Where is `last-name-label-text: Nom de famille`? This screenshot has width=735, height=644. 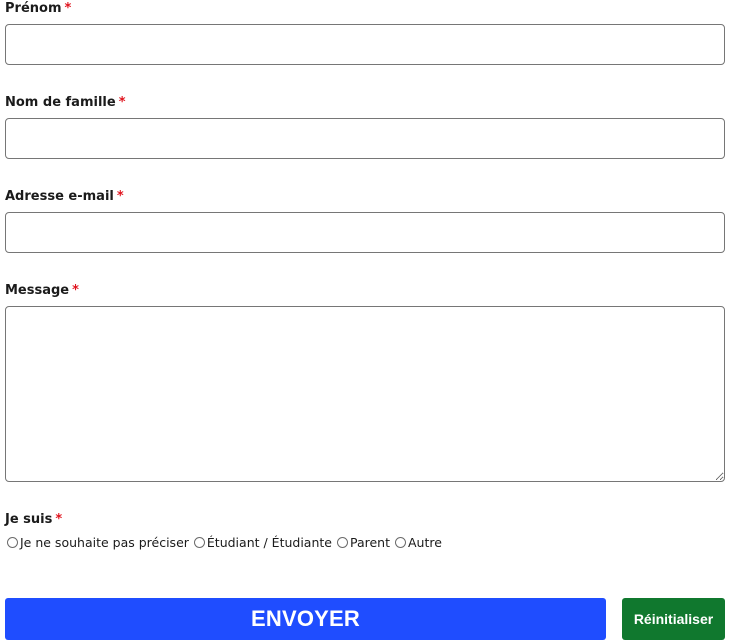
last-name-label-text: Nom de famille is located at coordinates (60, 102).